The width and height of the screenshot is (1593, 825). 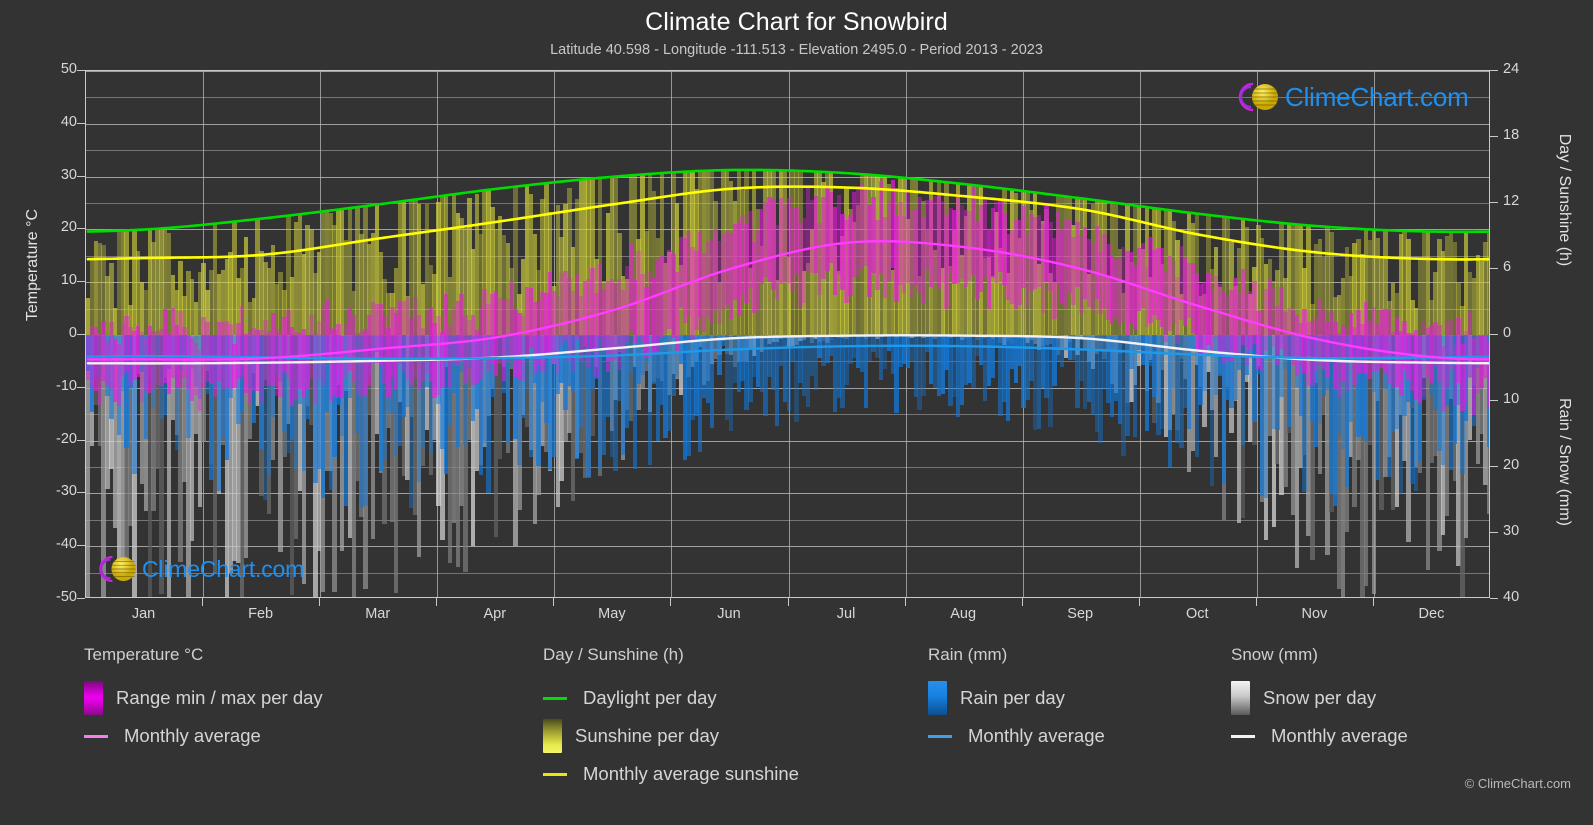 I want to click on y-axis-right-bottom-label: Rain / Snow (mm), so click(x=1564, y=462).